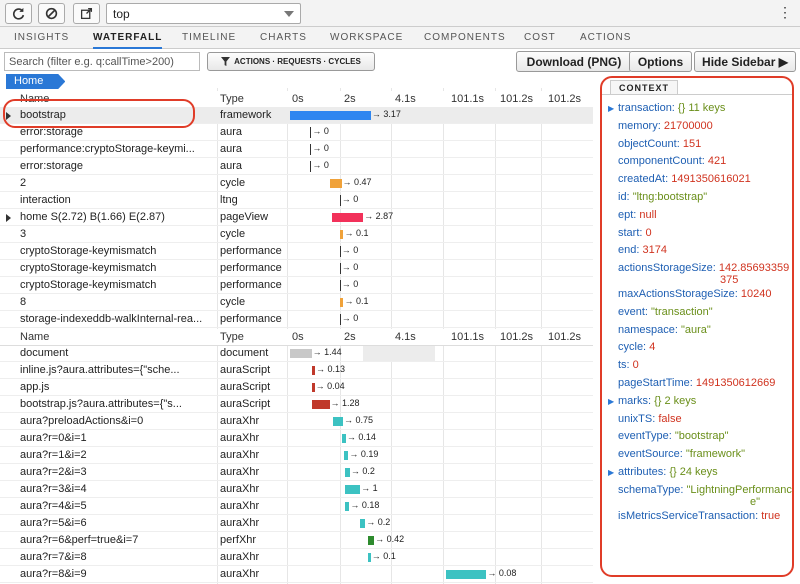 The image size is (800, 584). I want to click on download-png-button: Download (PNG), so click(574, 61).